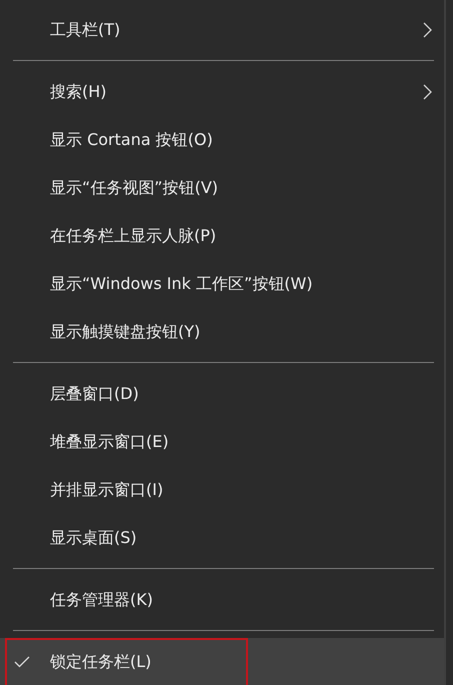  I want to click on menu-item-label: 在任务栏上显示人脉(P), so click(134, 236).